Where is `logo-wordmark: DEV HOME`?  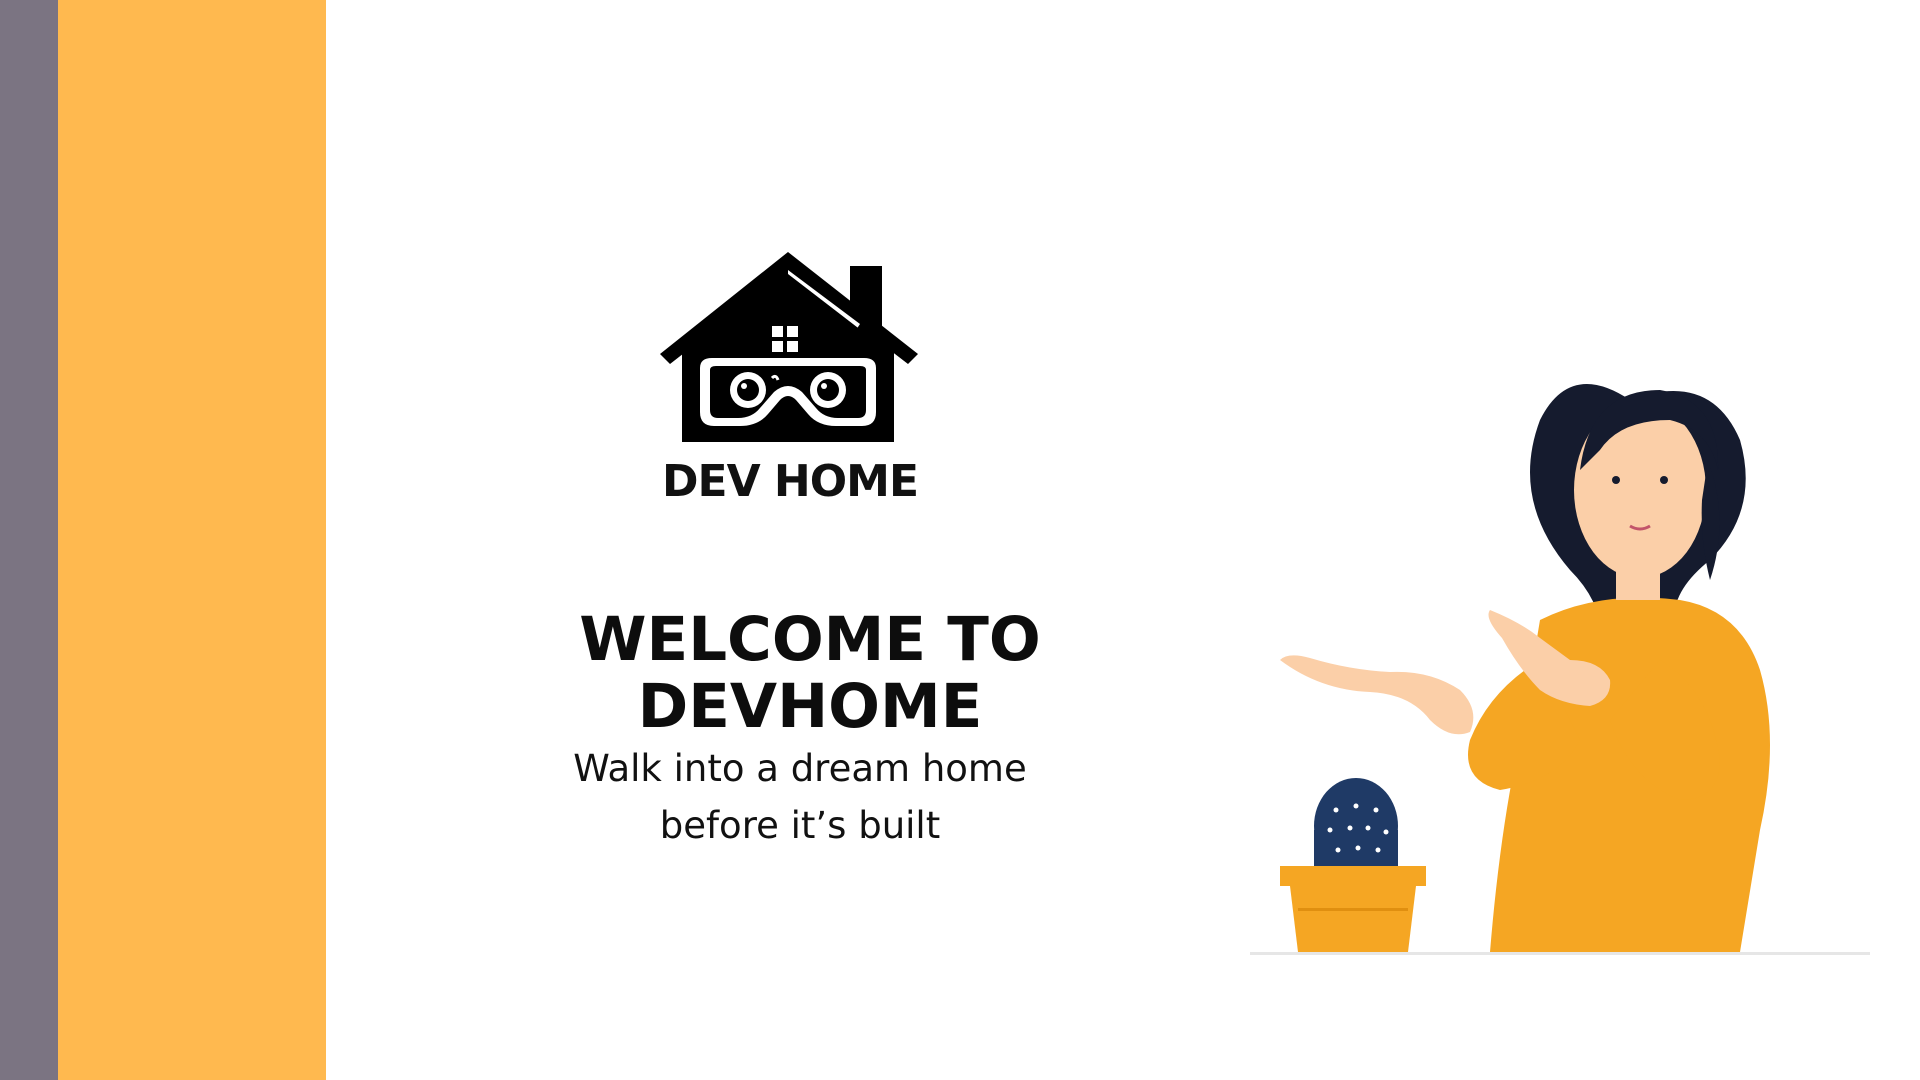 logo-wordmark: DEV HOME is located at coordinates (790, 481).